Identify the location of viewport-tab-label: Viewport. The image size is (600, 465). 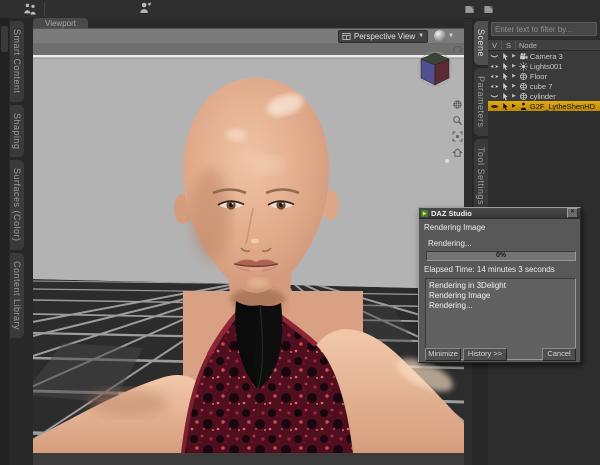
(60, 23).